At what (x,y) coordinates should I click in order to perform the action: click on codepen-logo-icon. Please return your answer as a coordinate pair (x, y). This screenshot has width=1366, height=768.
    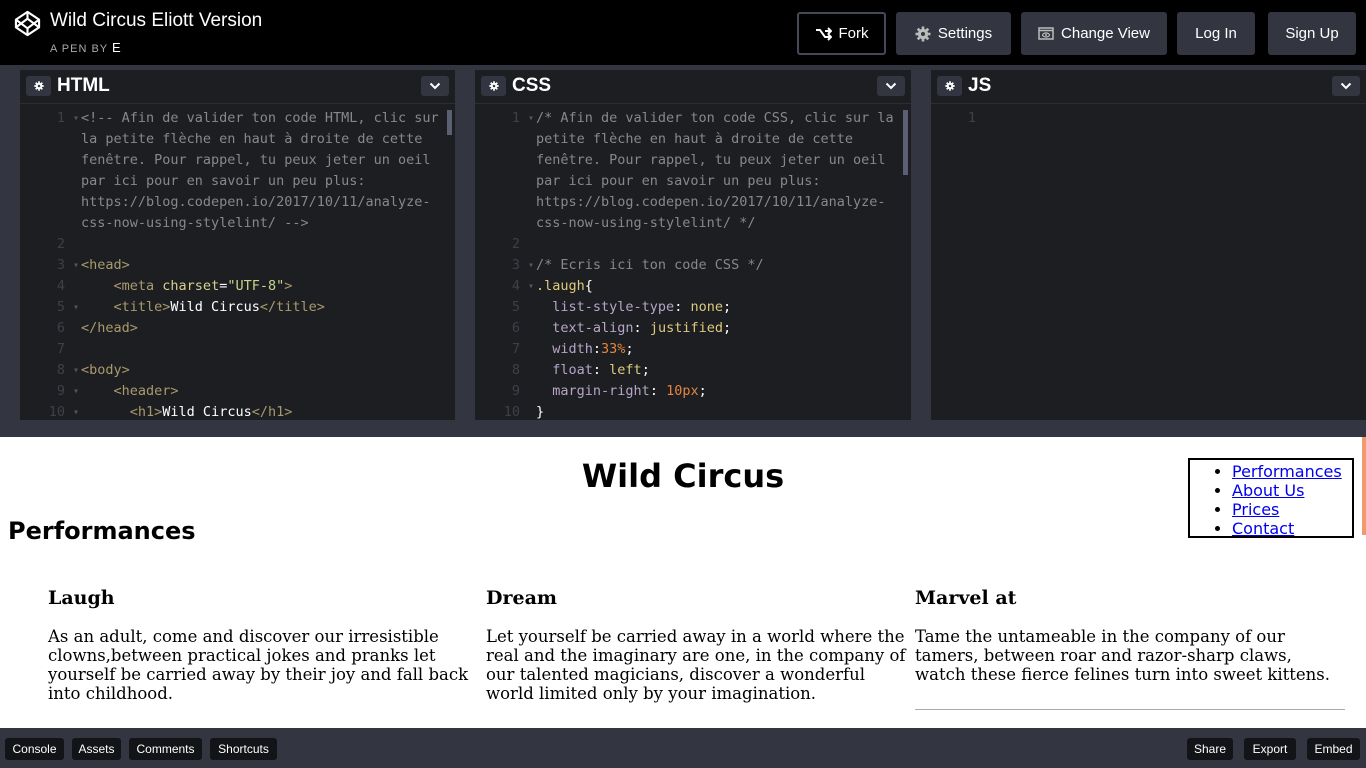
    Looking at the image, I should click on (27, 23).